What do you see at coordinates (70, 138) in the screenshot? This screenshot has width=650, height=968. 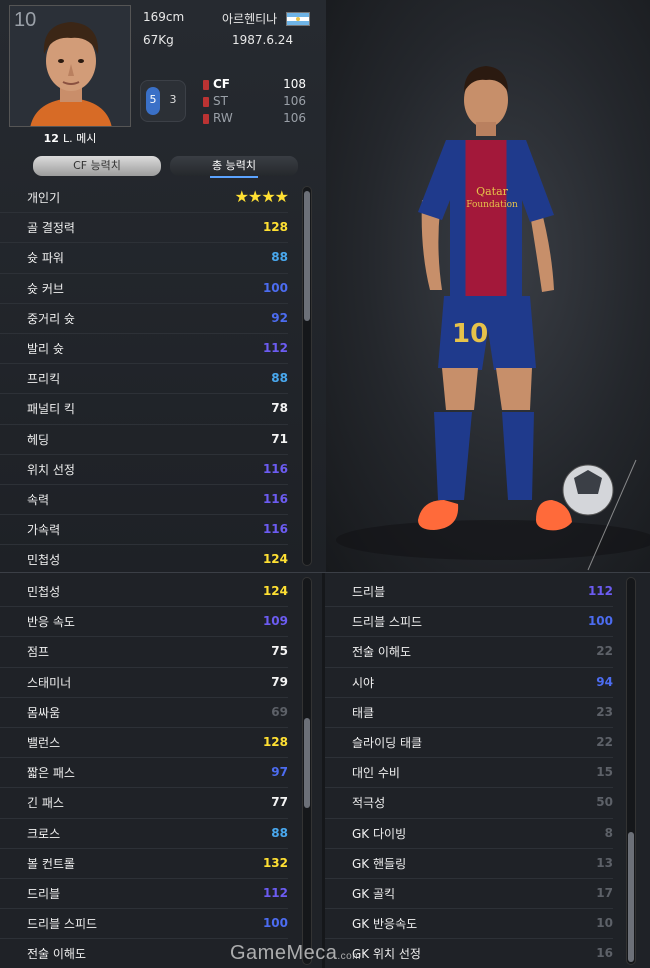 I see `player-name-line: 12 L. 메시` at bounding box center [70, 138].